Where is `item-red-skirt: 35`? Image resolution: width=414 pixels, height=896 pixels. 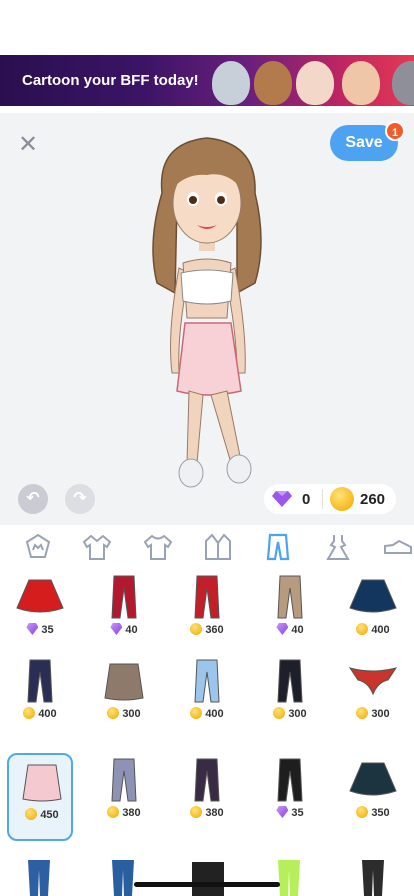 item-red-skirt: 35 is located at coordinates (40, 614).